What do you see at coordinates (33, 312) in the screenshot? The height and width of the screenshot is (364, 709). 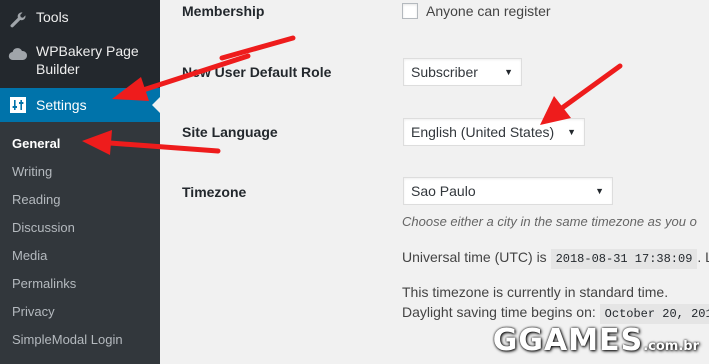 I see `submenu-item-privacy: Privacy` at bounding box center [33, 312].